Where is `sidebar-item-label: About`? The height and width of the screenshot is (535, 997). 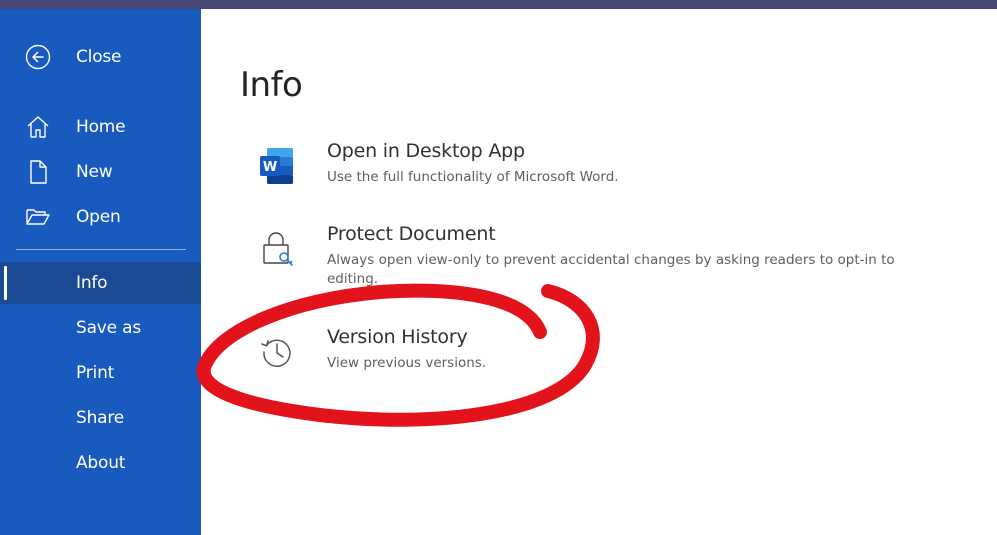
sidebar-item-label: About is located at coordinates (101, 463).